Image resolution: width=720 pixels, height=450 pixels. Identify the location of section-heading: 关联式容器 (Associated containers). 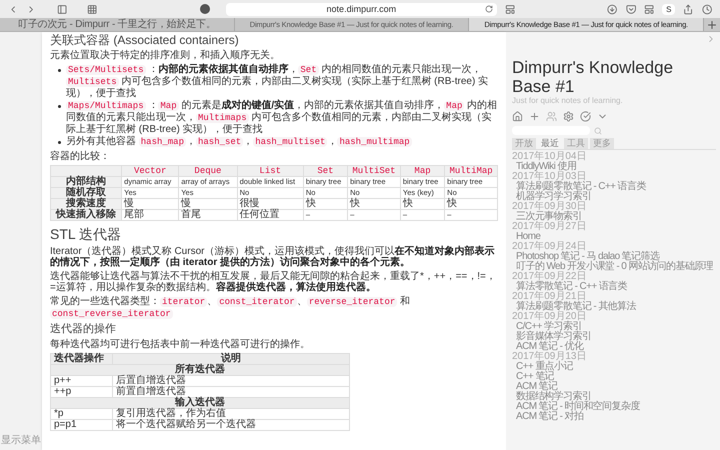
(145, 40).